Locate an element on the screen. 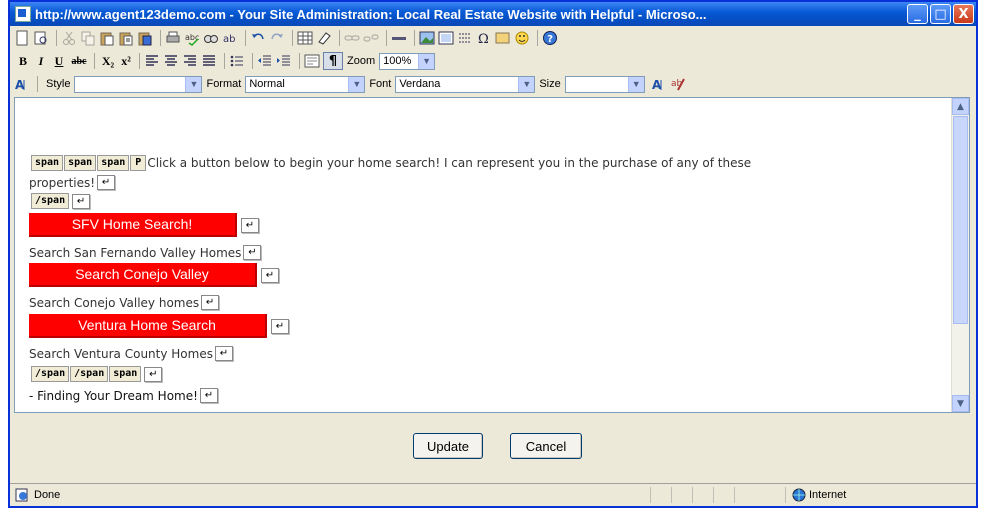  underline-button: U is located at coordinates (59, 61).